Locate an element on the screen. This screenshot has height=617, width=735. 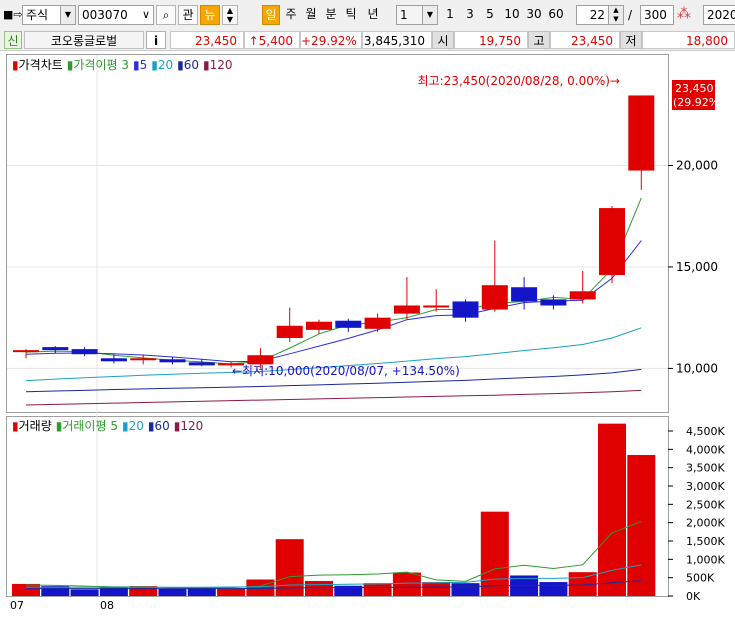
market-type-select: 주식 ▼ is located at coordinates (49, 15).